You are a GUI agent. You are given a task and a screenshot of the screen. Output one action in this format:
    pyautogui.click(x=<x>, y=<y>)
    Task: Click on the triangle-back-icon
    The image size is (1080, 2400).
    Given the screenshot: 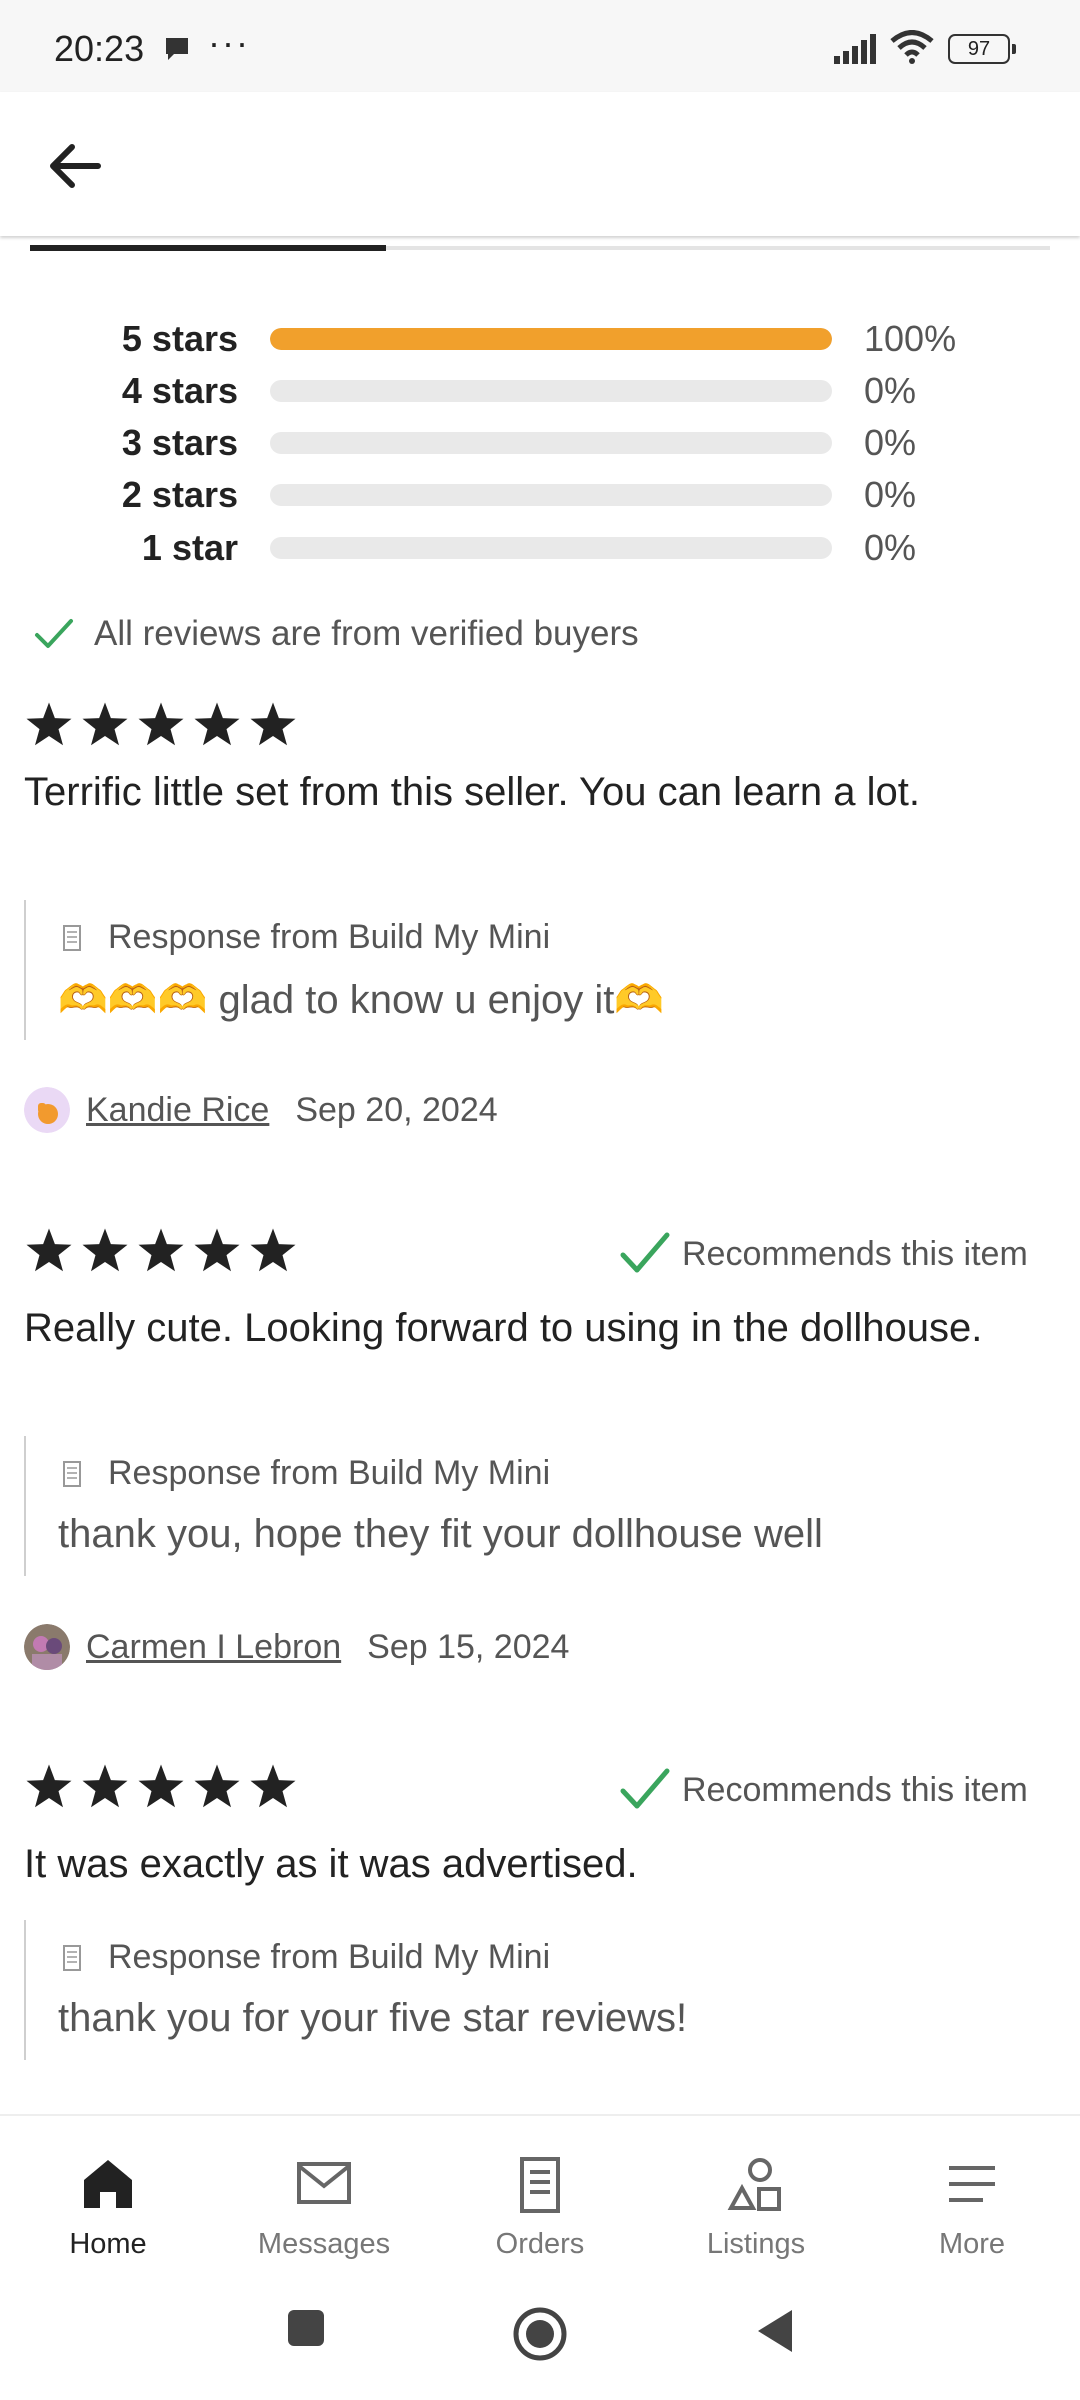 What is the action you would take?
    pyautogui.click(x=775, y=2331)
    